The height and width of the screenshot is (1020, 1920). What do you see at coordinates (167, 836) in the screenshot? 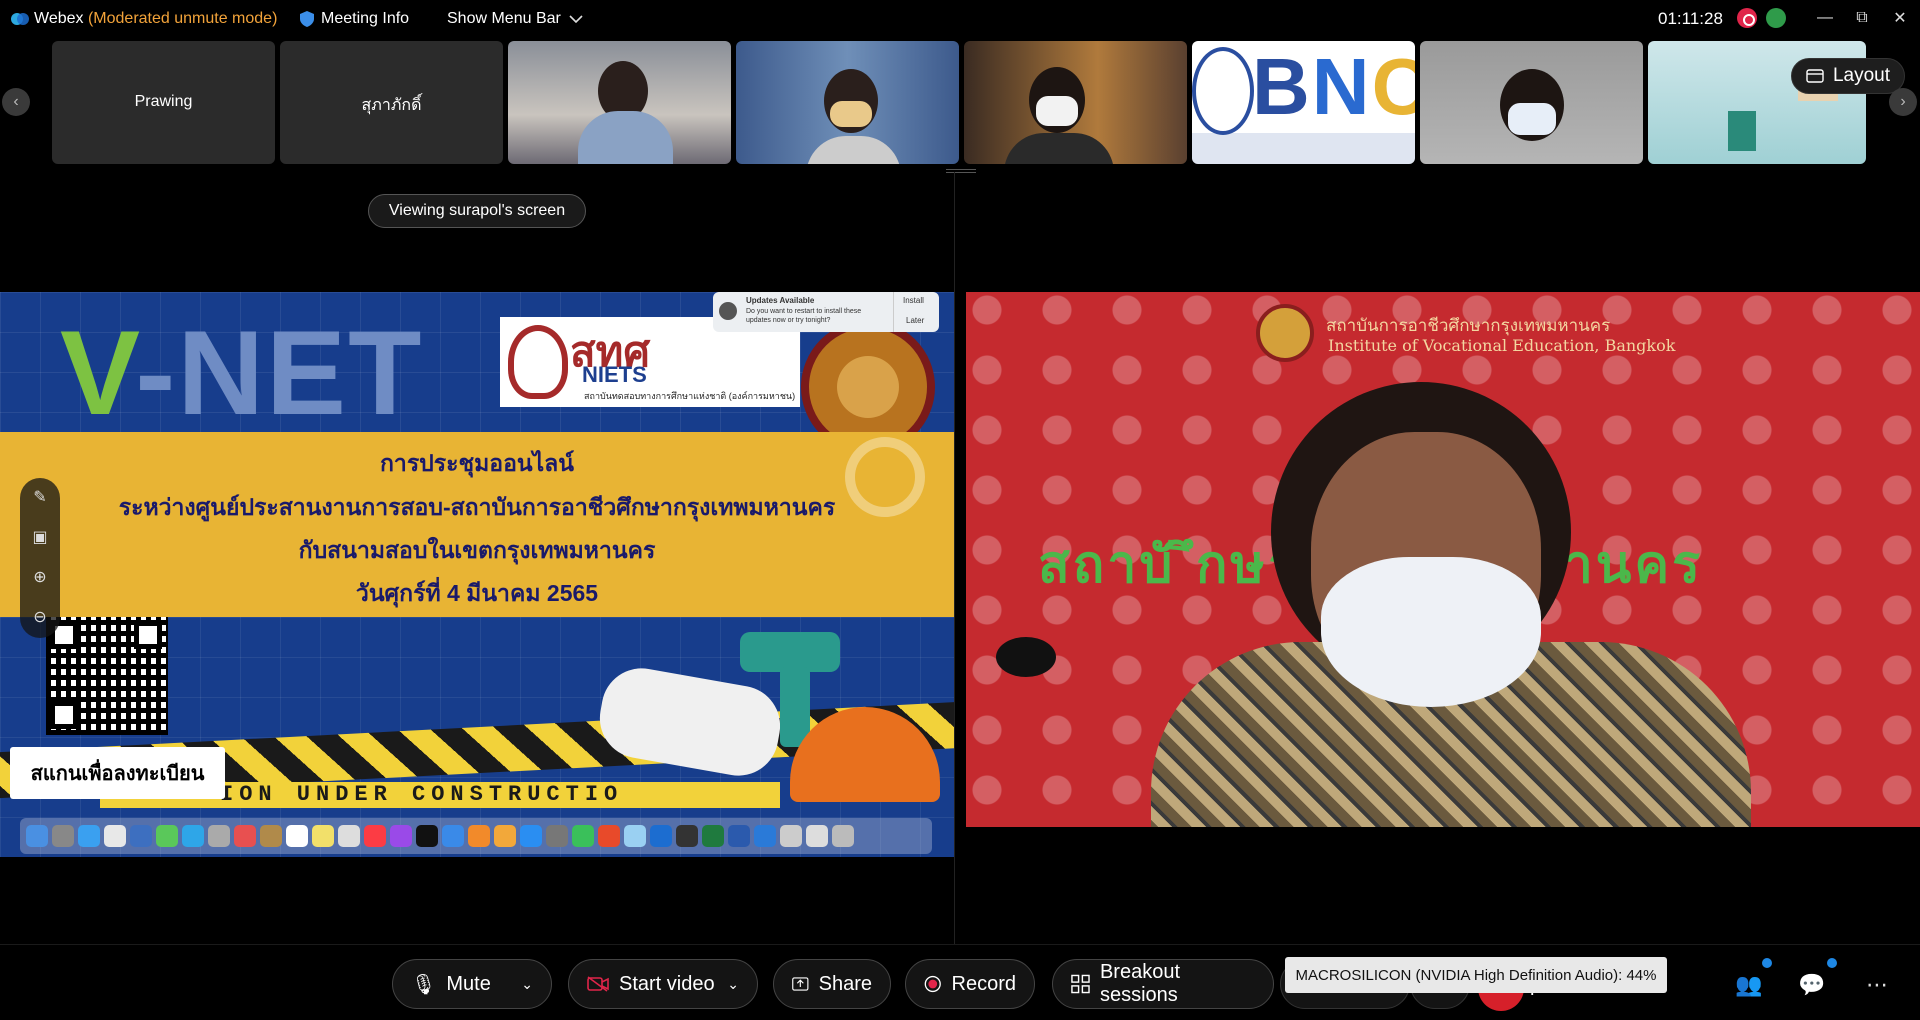
I see `messages-icon` at bounding box center [167, 836].